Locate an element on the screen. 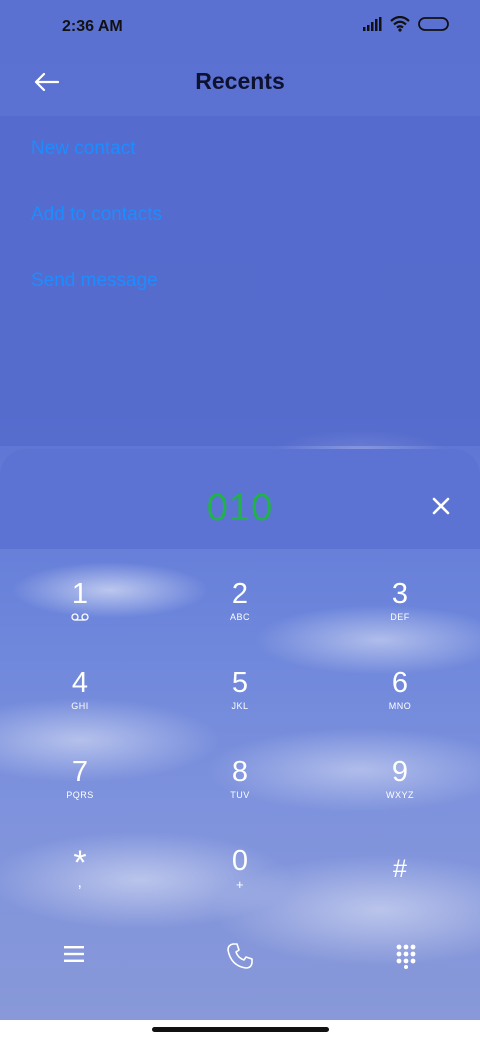 This screenshot has width=480, height=1040. add-to-contacts-link: Add to contacts is located at coordinates (96, 215).